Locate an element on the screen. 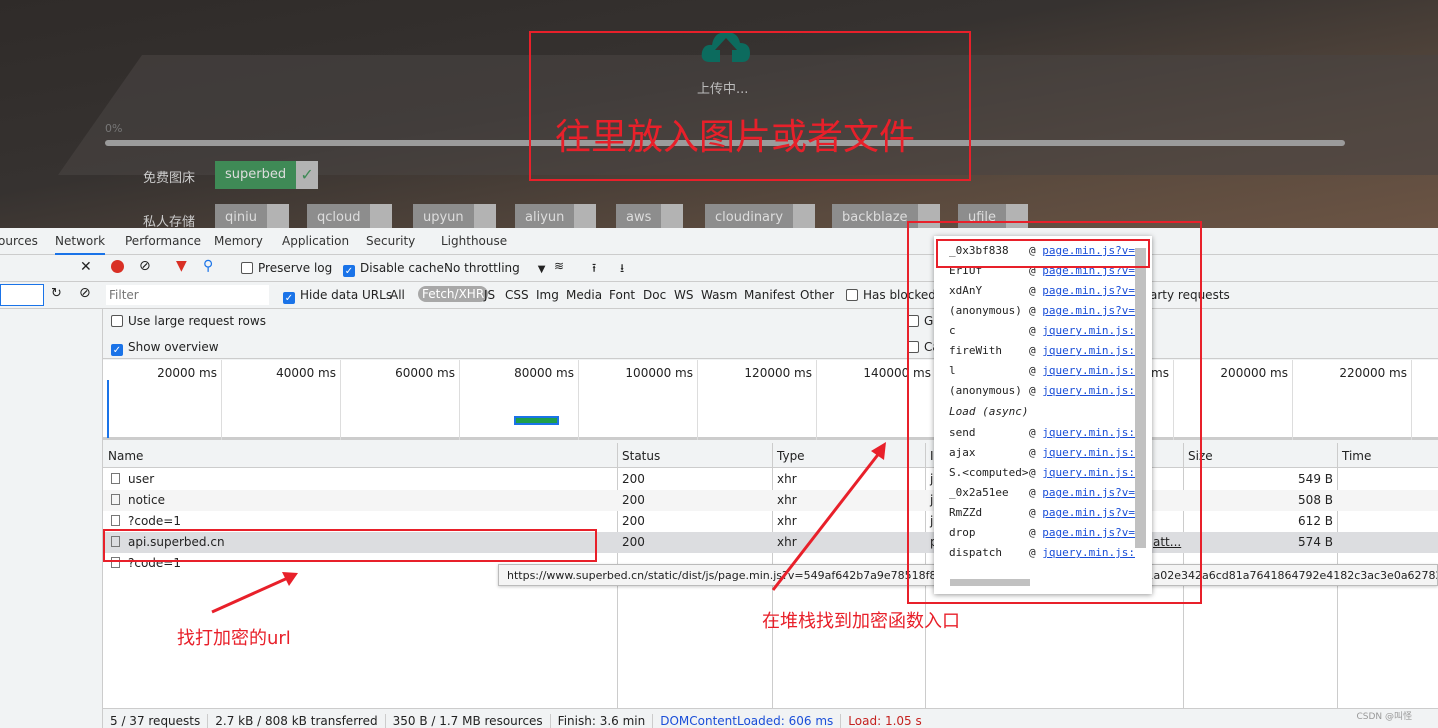 This screenshot has height=728, width=1438. annotation-arrows is located at coordinates (548, 528).